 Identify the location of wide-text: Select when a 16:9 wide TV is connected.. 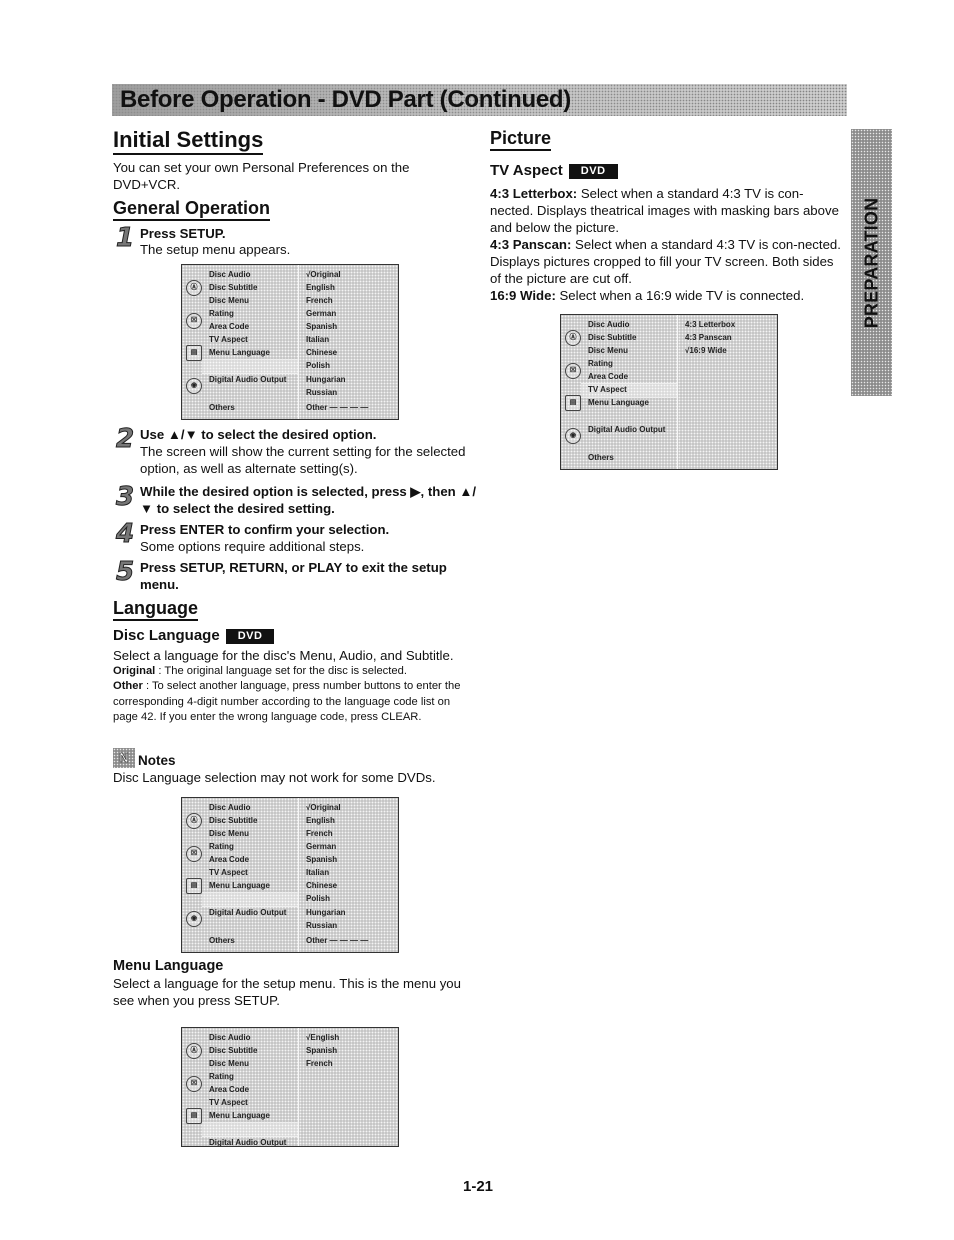
(680, 295).